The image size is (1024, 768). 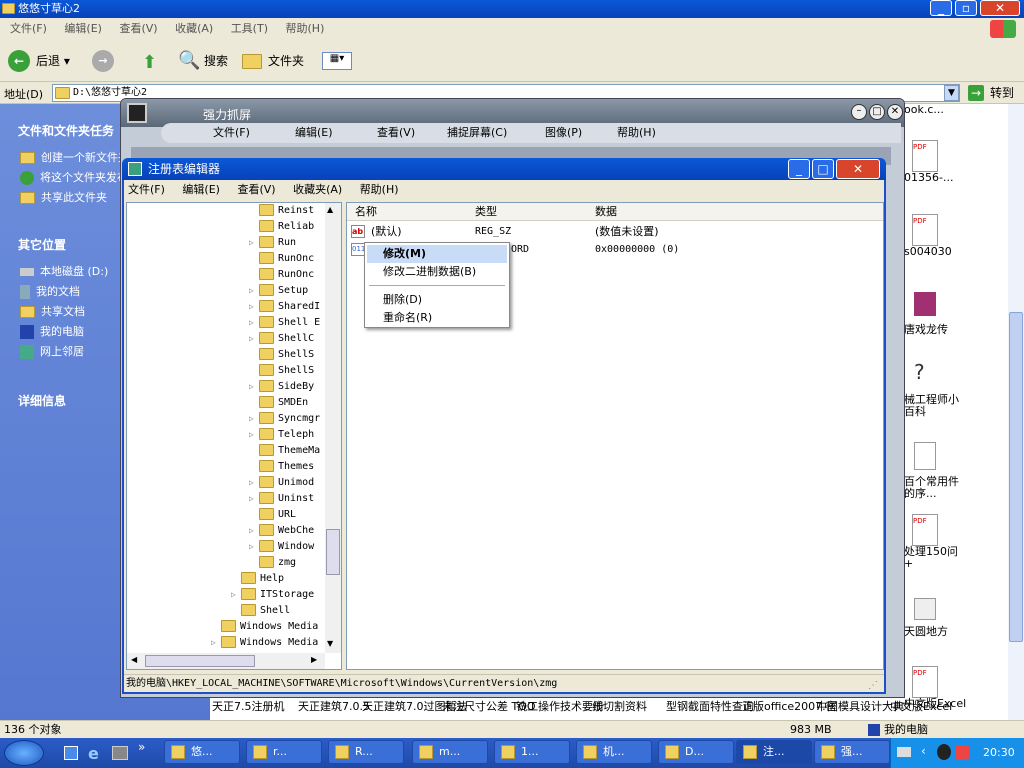 I want to click on keyboard-icon, so click(x=904, y=752).